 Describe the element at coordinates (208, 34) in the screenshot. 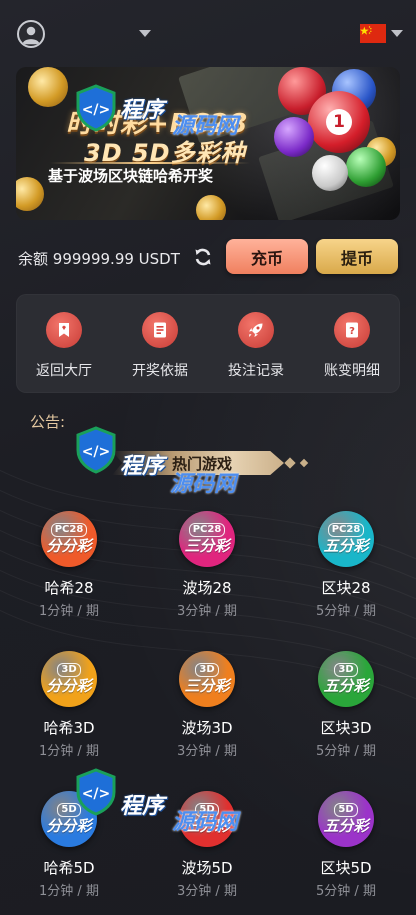

I see `top-bar` at that location.